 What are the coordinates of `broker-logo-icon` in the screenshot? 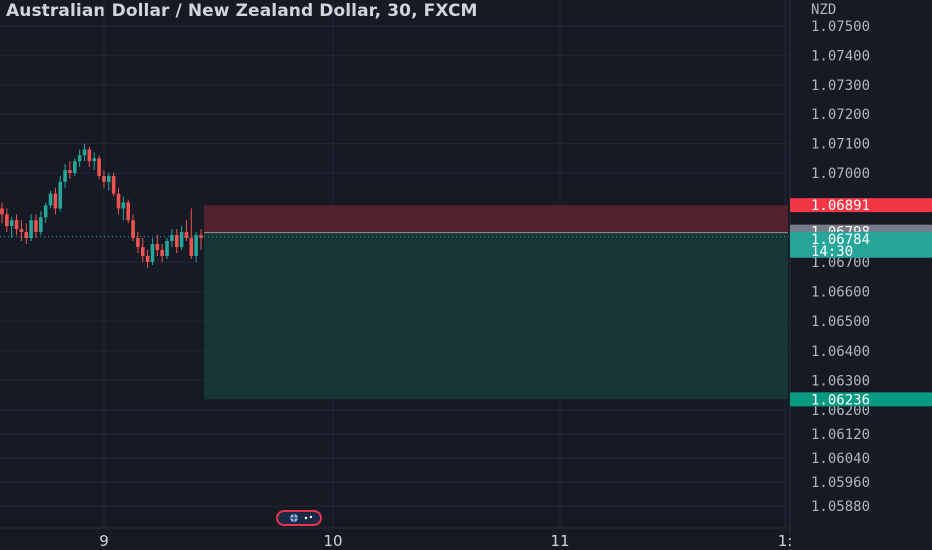 It's located at (299, 518).